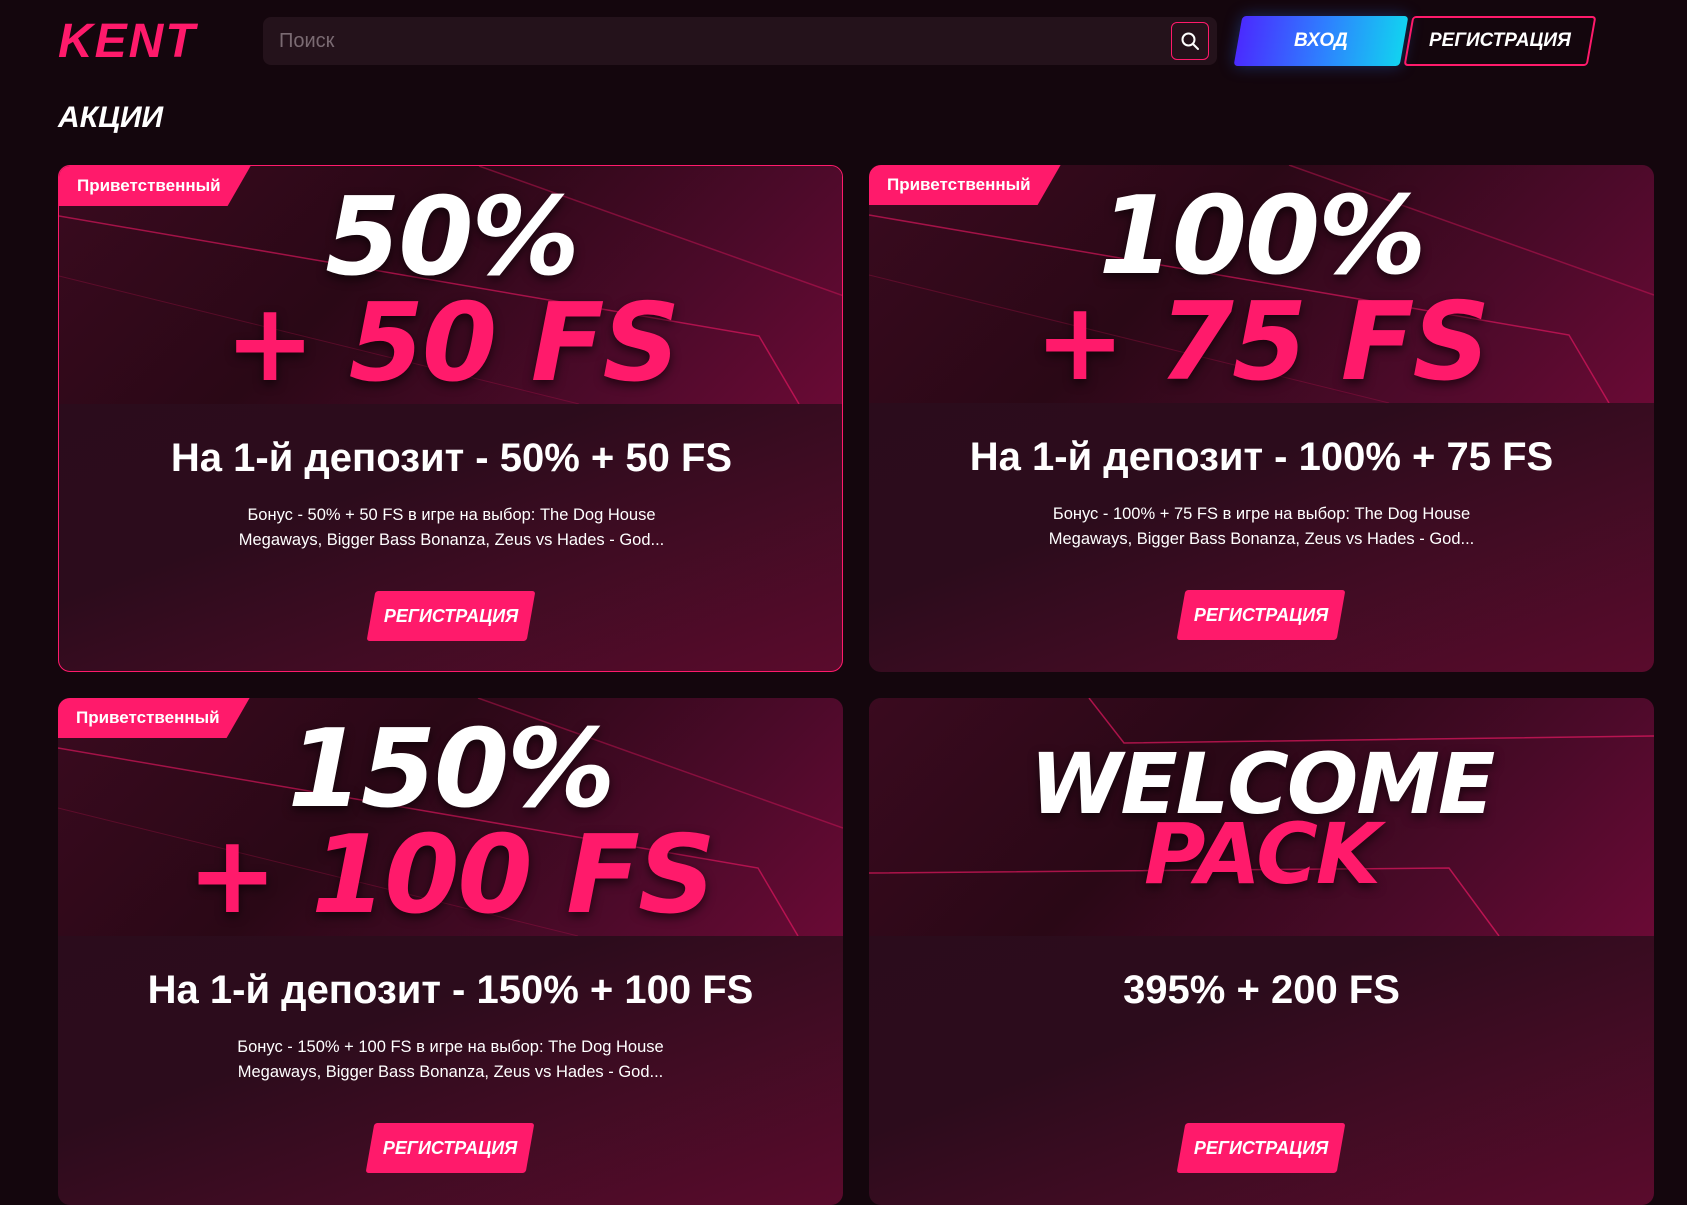  Describe the element at coordinates (451, 458) in the screenshot. I see `promo-title: На 1-й депозит - 50% + 50 FS` at that location.